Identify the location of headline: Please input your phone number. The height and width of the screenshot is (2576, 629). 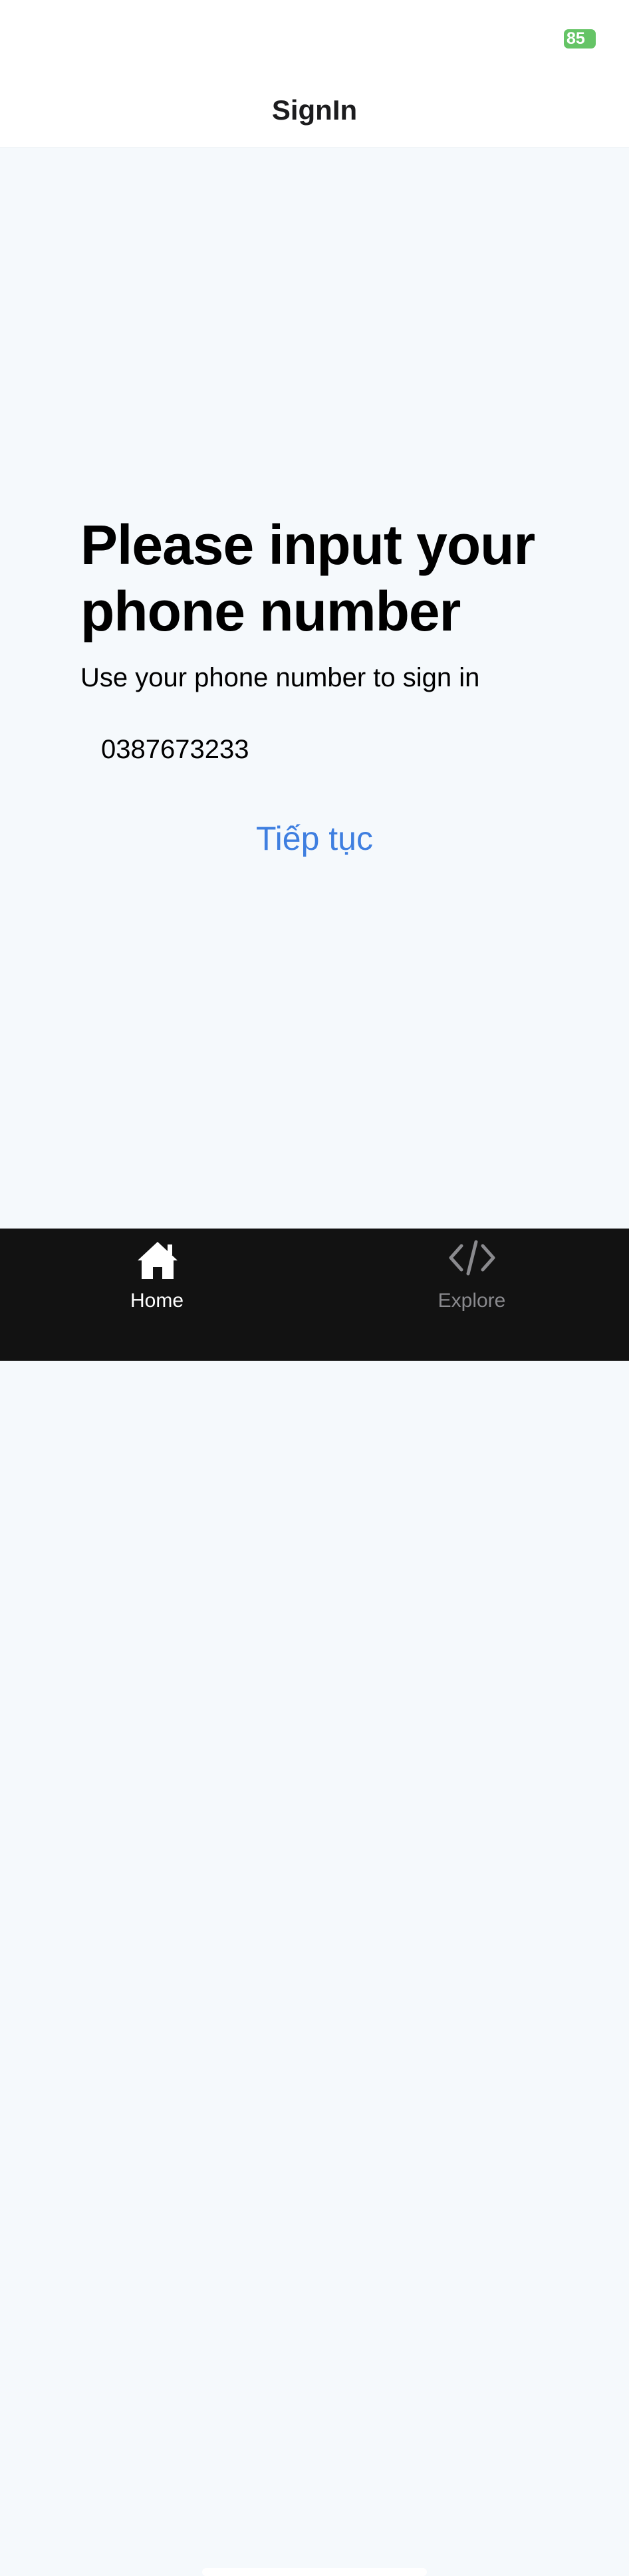
(307, 579).